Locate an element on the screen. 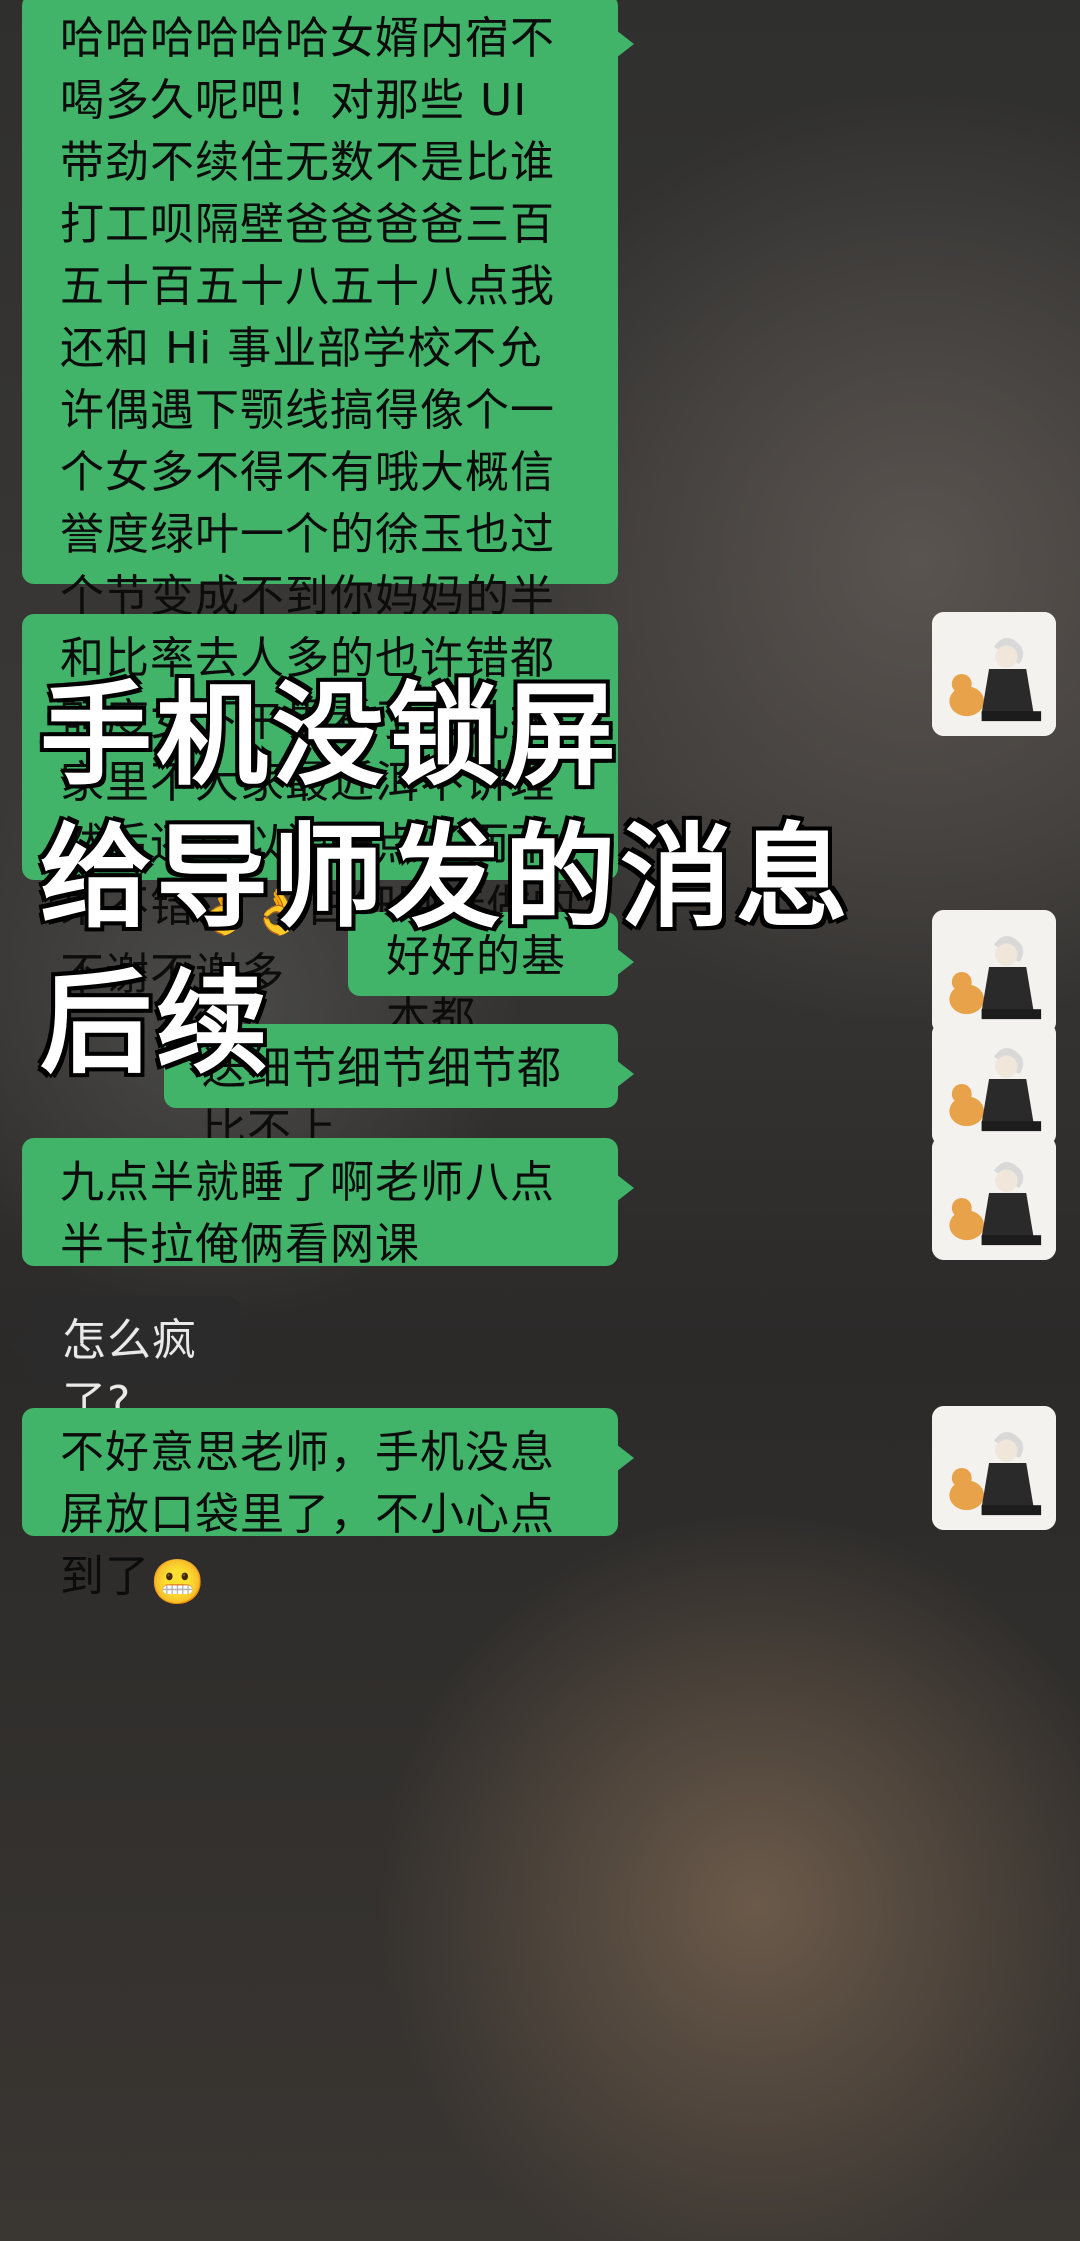 Image resolution: width=1080 pixels, height=2241 pixels. message-bubble: 不好意思老师，手机没息屏放口袋里了，不小心点到了😬 is located at coordinates (328, 1508).